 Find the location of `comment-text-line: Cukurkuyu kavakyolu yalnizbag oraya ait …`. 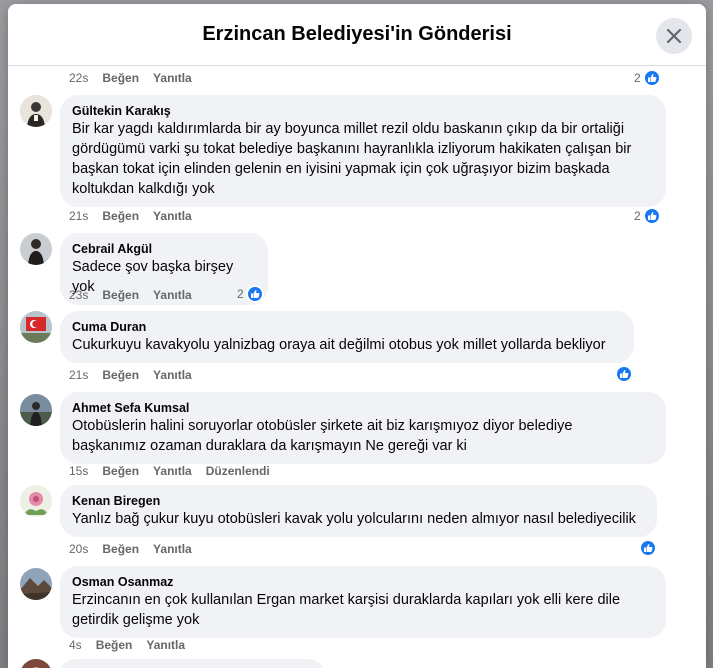

comment-text-line: Cukurkuyu kavakyolu yalnizbag oraya ait … is located at coordinates (339, 345).